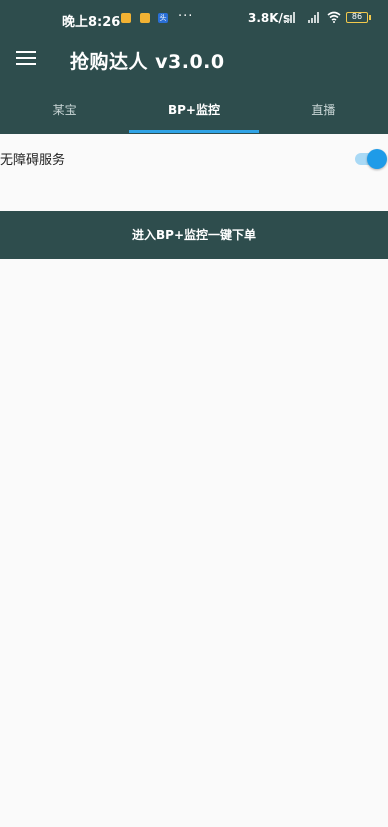 This screenshot has height=827, width=388. What do you see at coordinates (323, 111) in the screenshot?
I see `tab-live: 直播` at bounding box center [323, 111].